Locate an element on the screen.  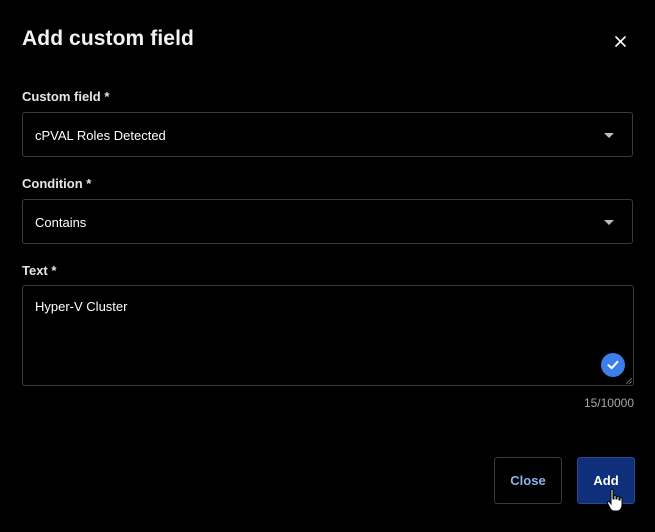
dialog-title: Add custom field is located at coordinates (108, 38).